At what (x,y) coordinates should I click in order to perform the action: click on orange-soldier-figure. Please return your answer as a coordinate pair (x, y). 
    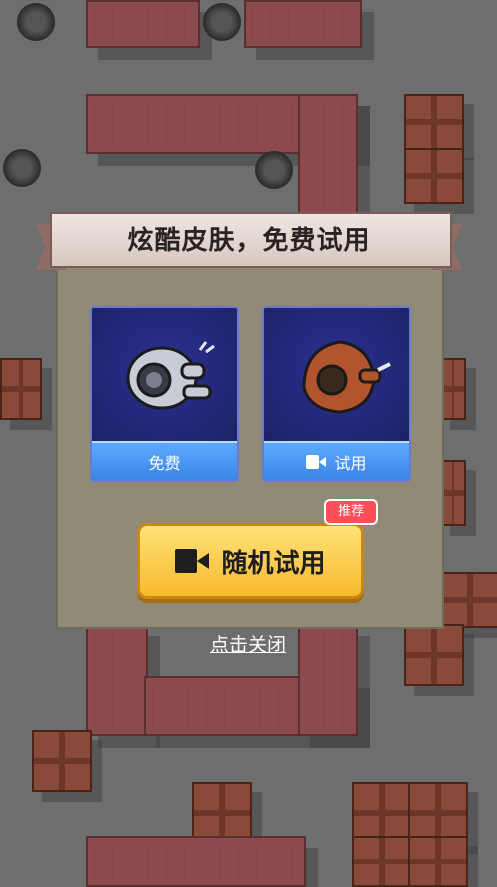
    Looking at the image, I should click on (346, 377).